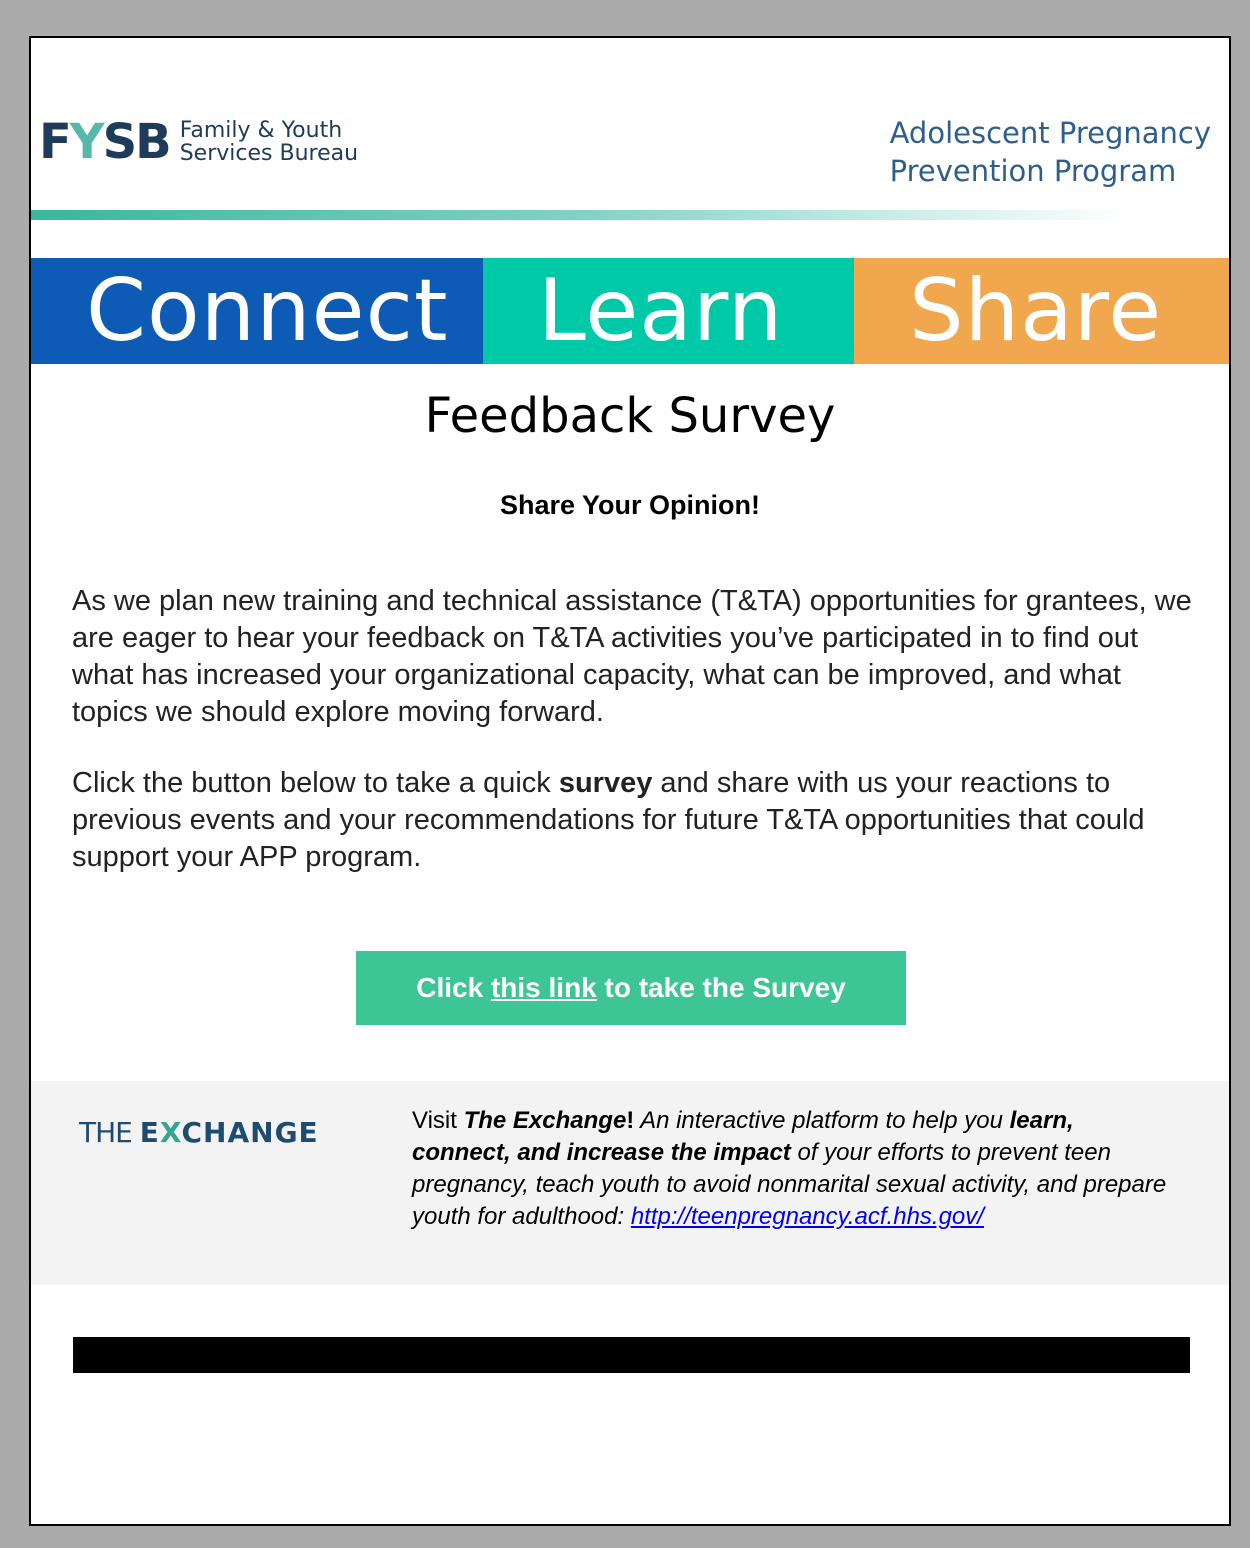 Image resolution: width=1250 pixels, height=1548 pixels. I want to click on fysb-mark-f: F, so click(55, 142).